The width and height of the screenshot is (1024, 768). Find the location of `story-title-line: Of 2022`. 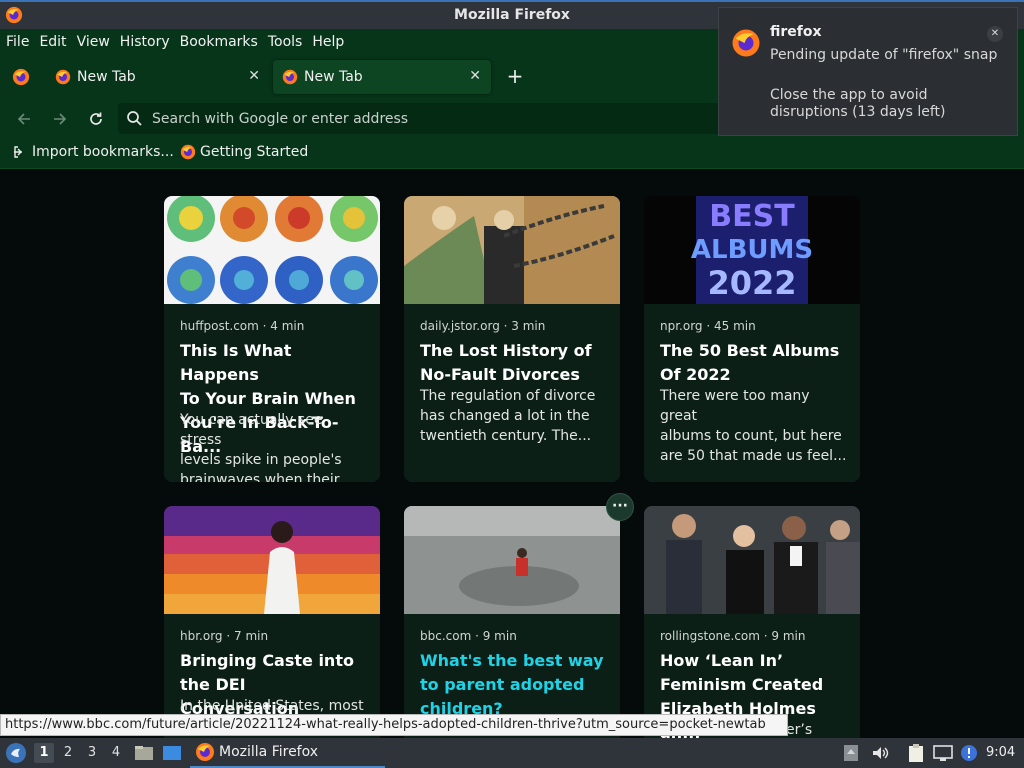

story-title-line: Of 2022 is located at coordinates (695, 374).